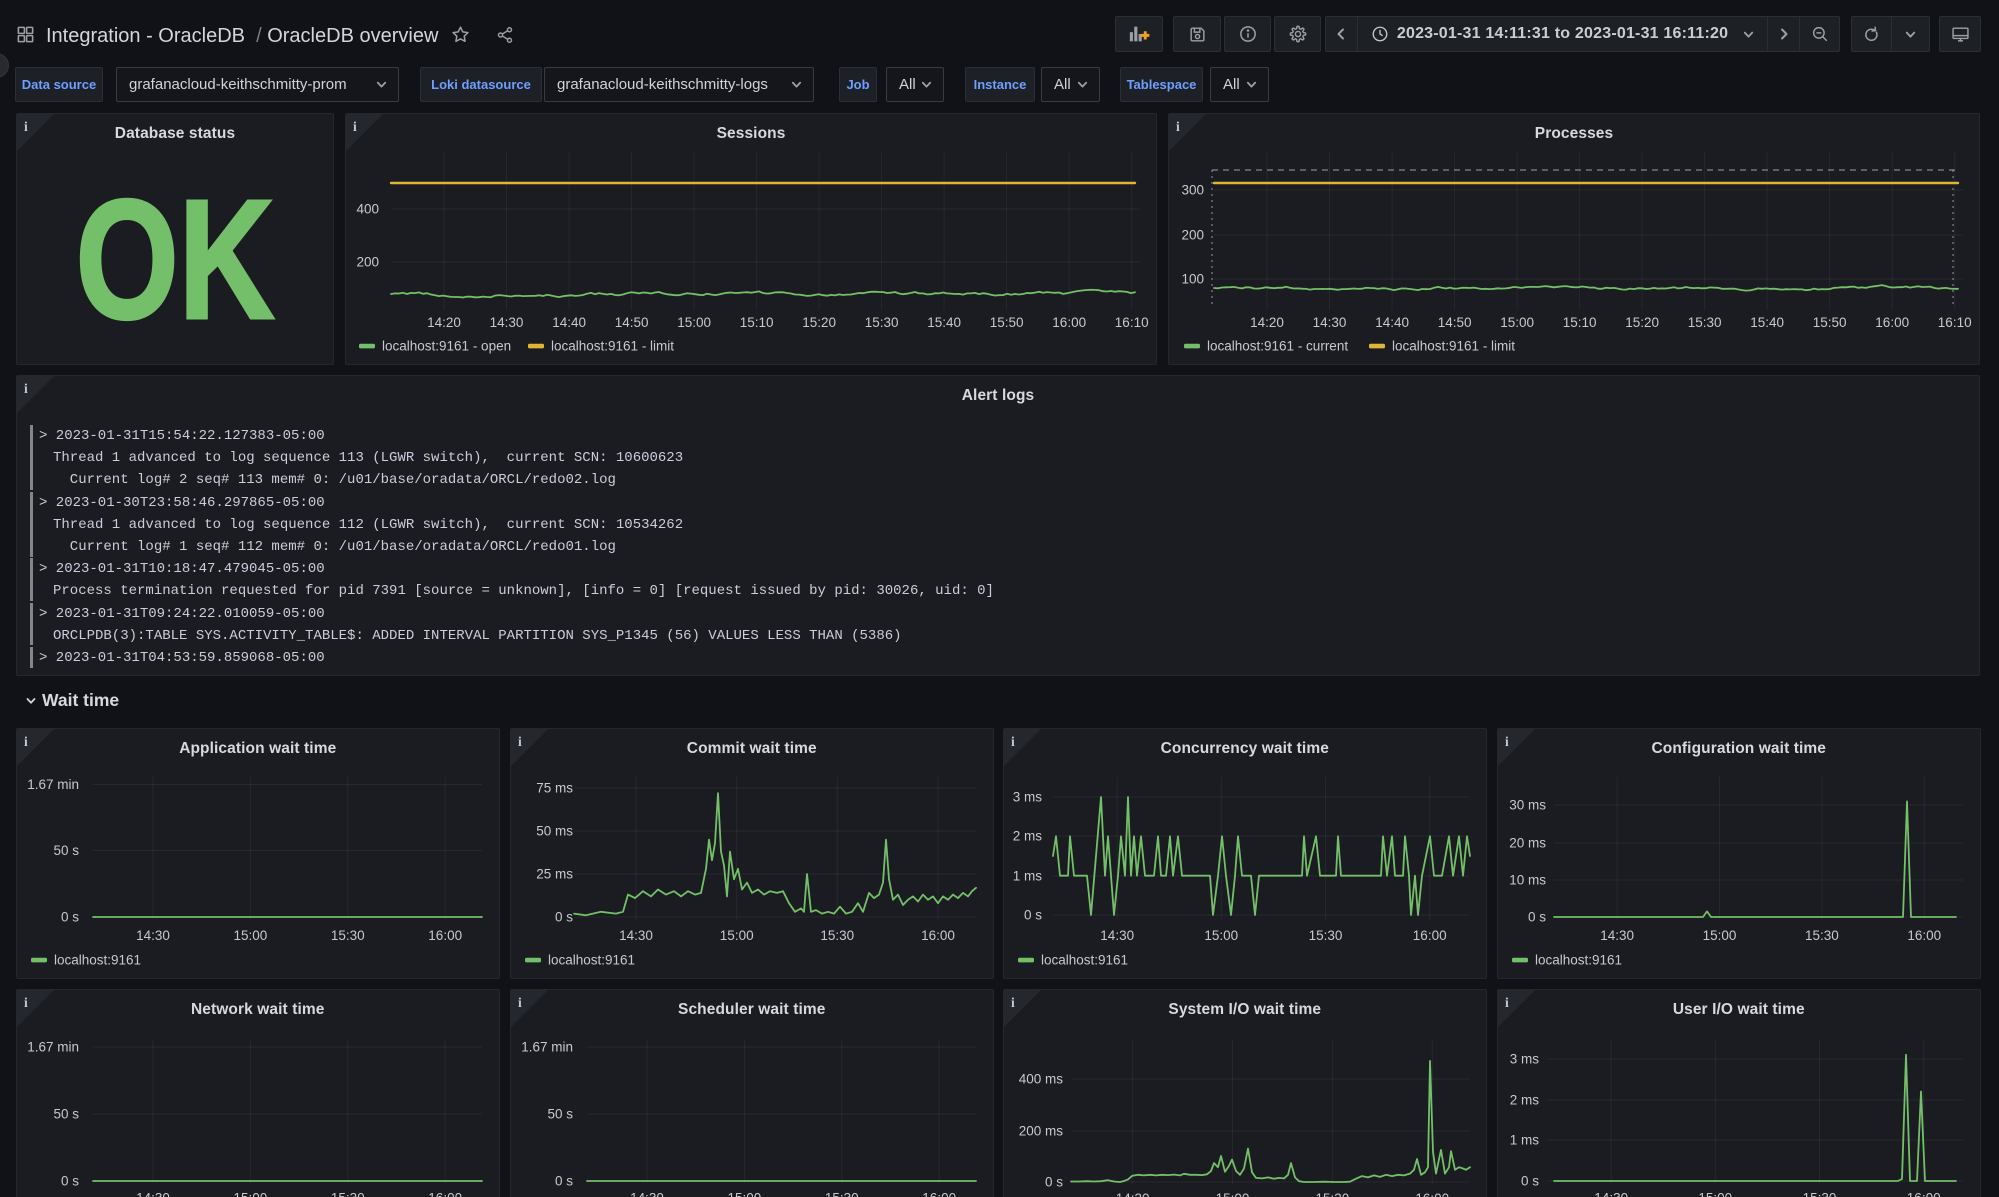  I want to click on svg-text: 10 ms, so click(1527, 880).